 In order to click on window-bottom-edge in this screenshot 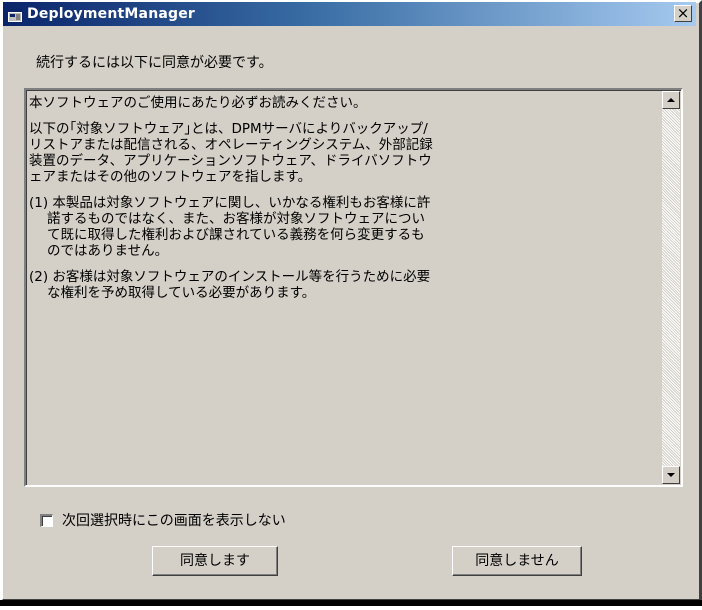, I will do `click(351, 603)`.